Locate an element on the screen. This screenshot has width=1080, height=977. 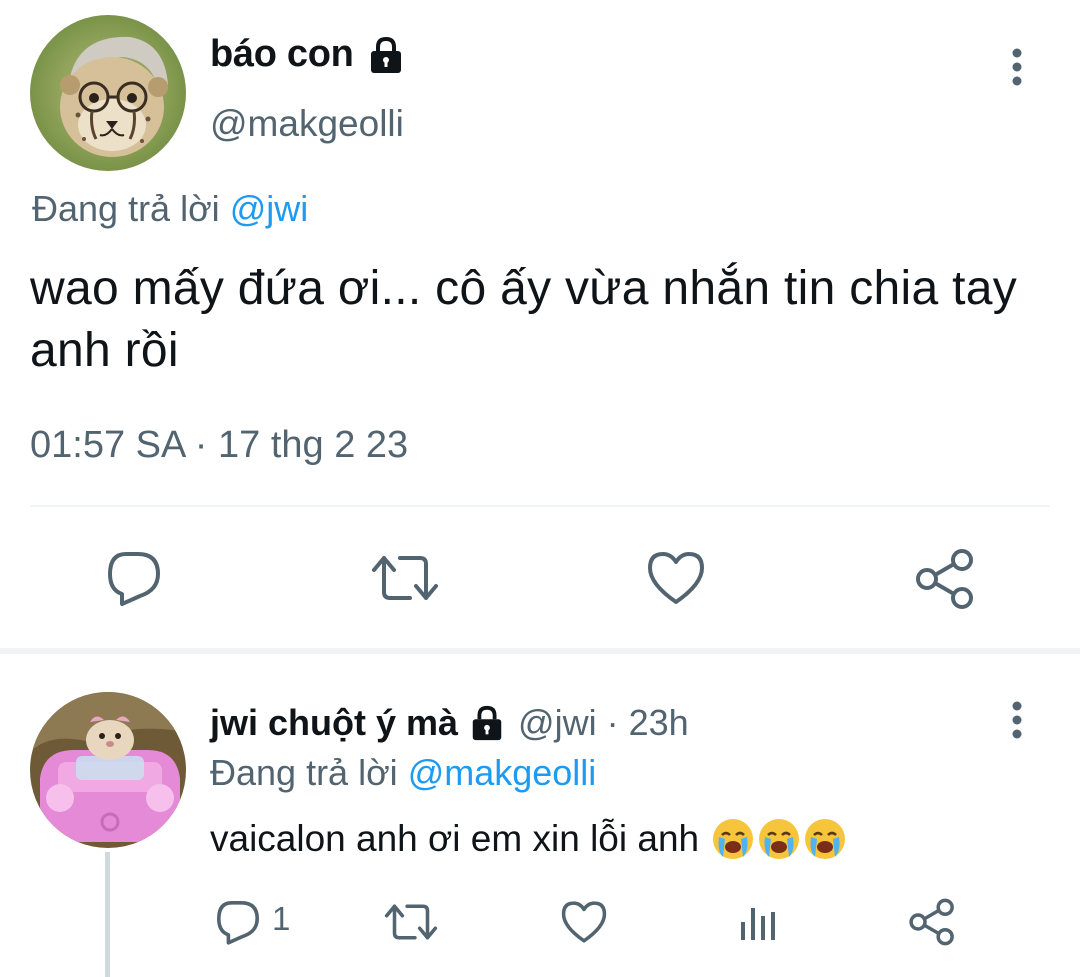
emoji-group is located at coordinates (779, 839).